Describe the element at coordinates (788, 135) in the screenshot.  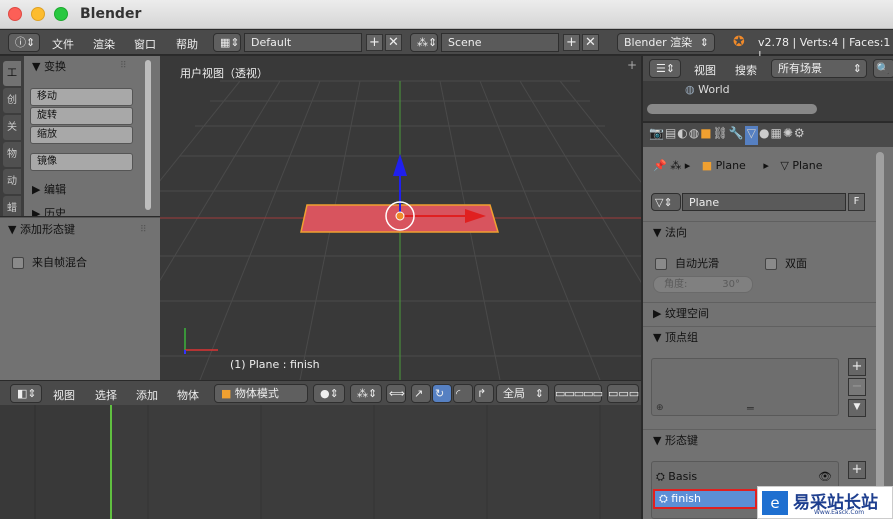
I see `particles-tab-icon: ✺` at that location.